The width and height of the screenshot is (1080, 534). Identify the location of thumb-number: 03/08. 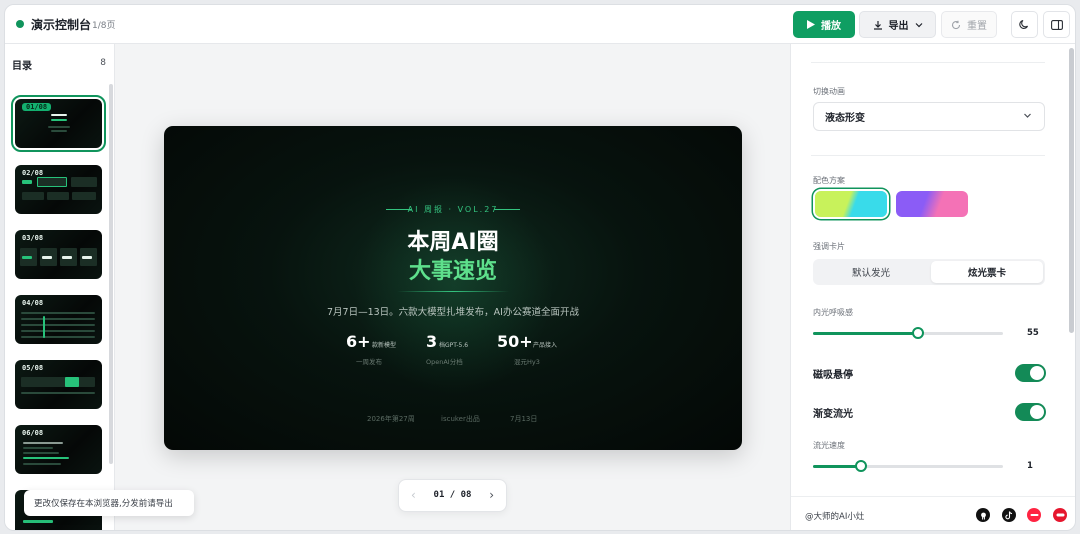
(33, 238).